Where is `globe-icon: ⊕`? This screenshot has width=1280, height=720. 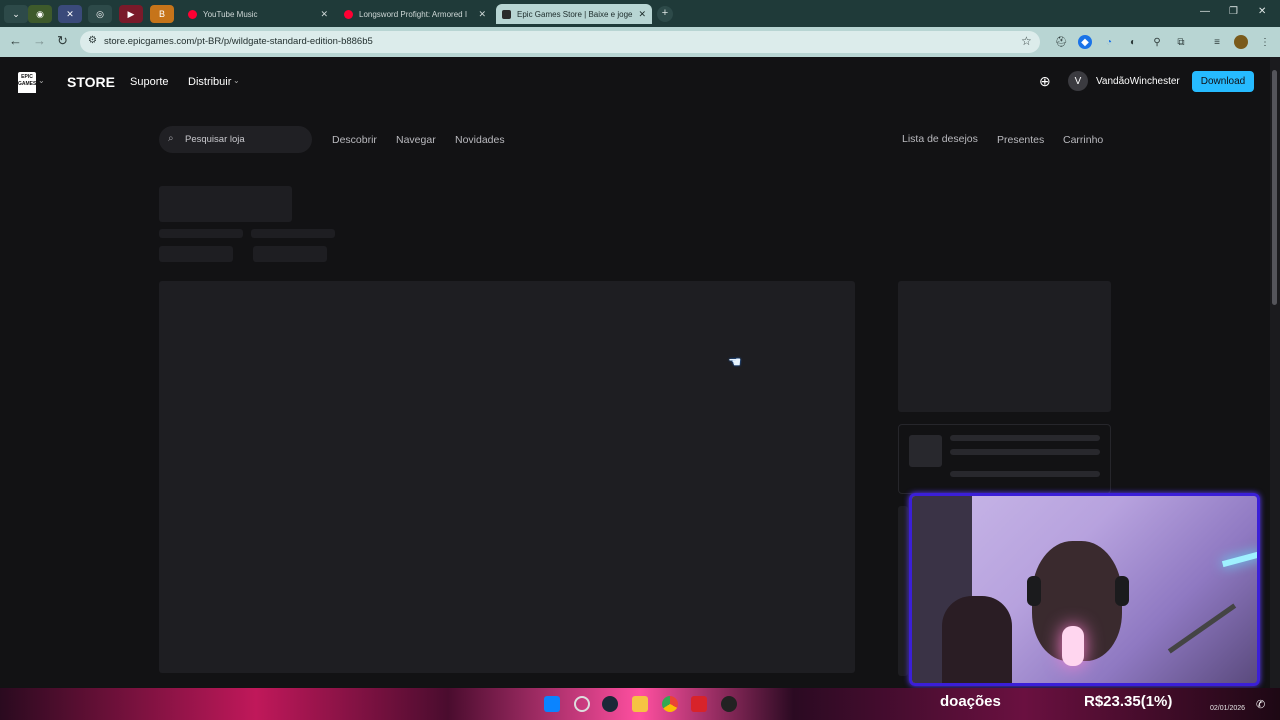 globe-icon: ⊕ is located at coordinates (1045, 81).